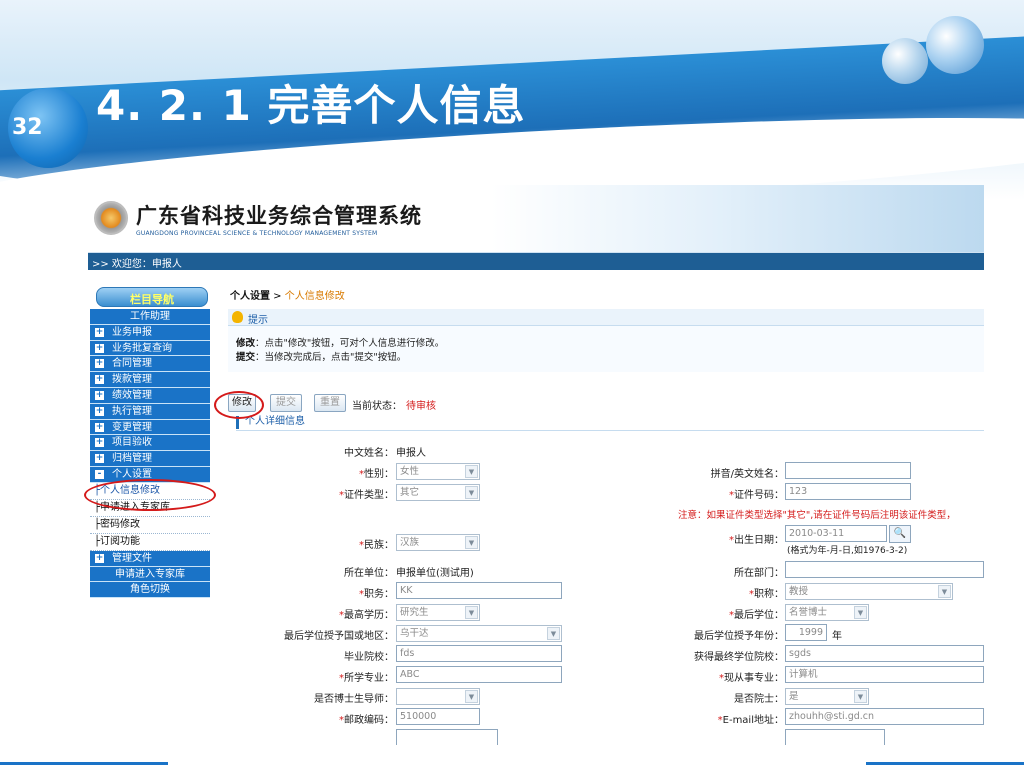  I want to click on title-select-value: 教授, so click(799, 591).